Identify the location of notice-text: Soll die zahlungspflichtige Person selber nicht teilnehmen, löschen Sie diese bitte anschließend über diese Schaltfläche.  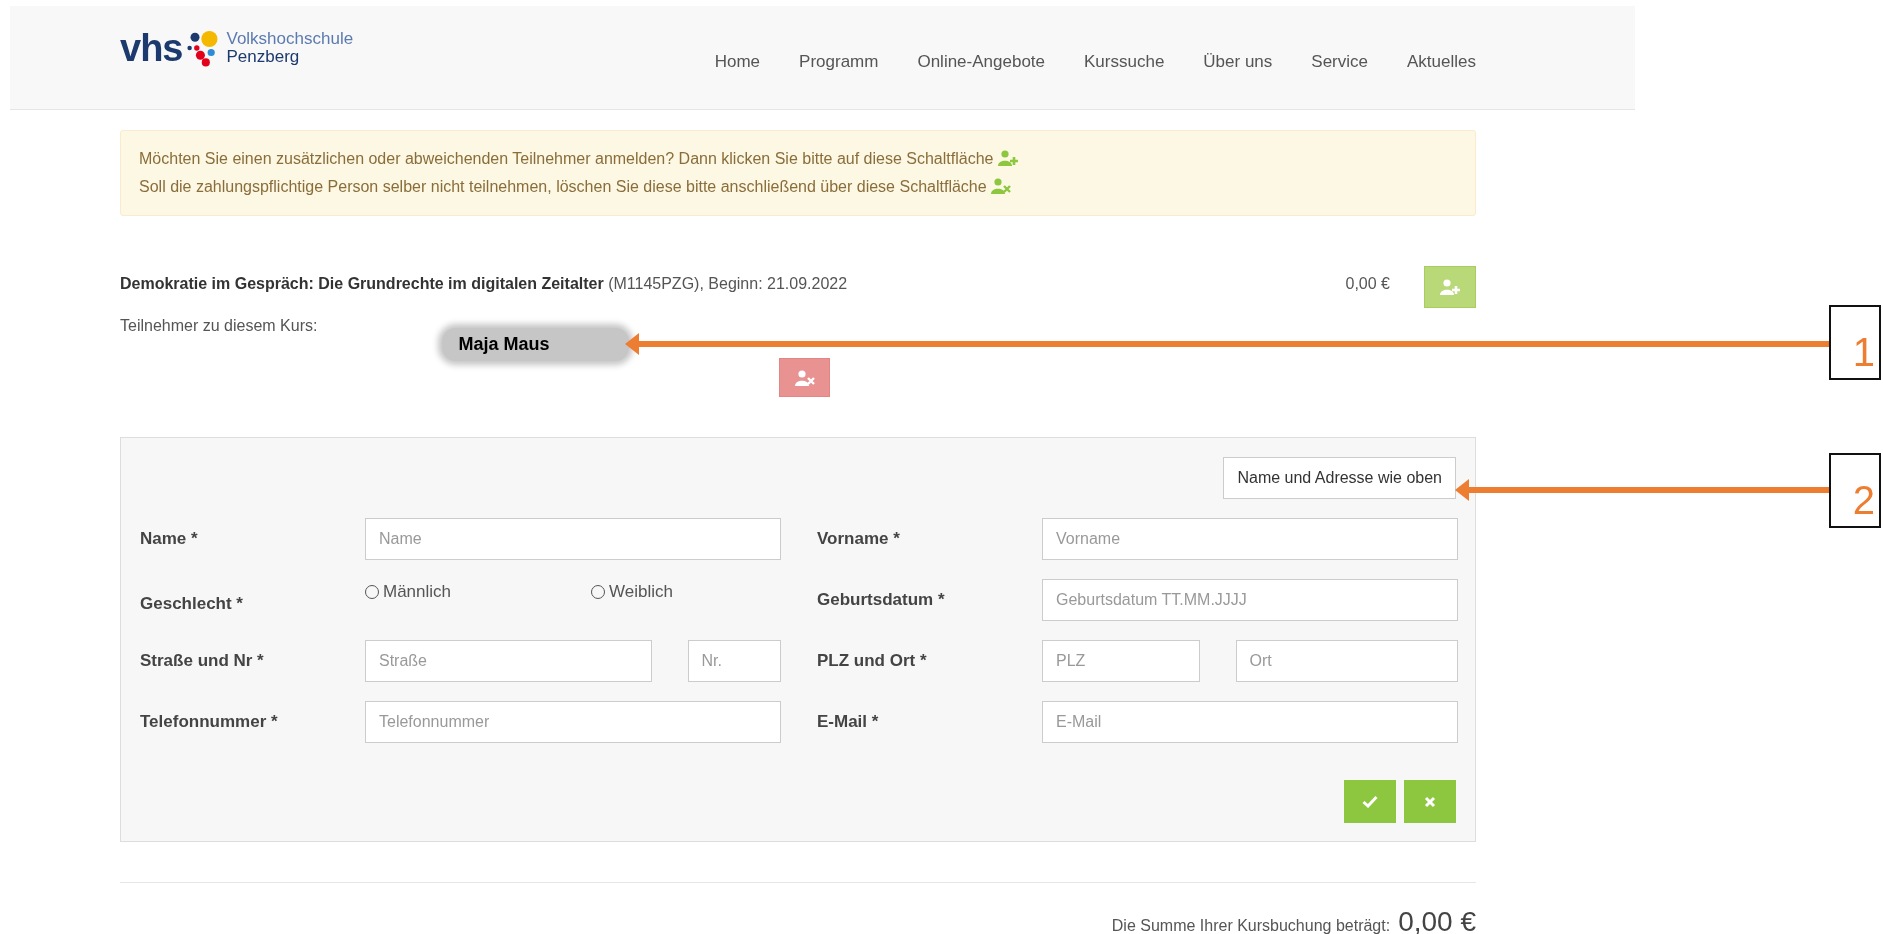
(798, 187).